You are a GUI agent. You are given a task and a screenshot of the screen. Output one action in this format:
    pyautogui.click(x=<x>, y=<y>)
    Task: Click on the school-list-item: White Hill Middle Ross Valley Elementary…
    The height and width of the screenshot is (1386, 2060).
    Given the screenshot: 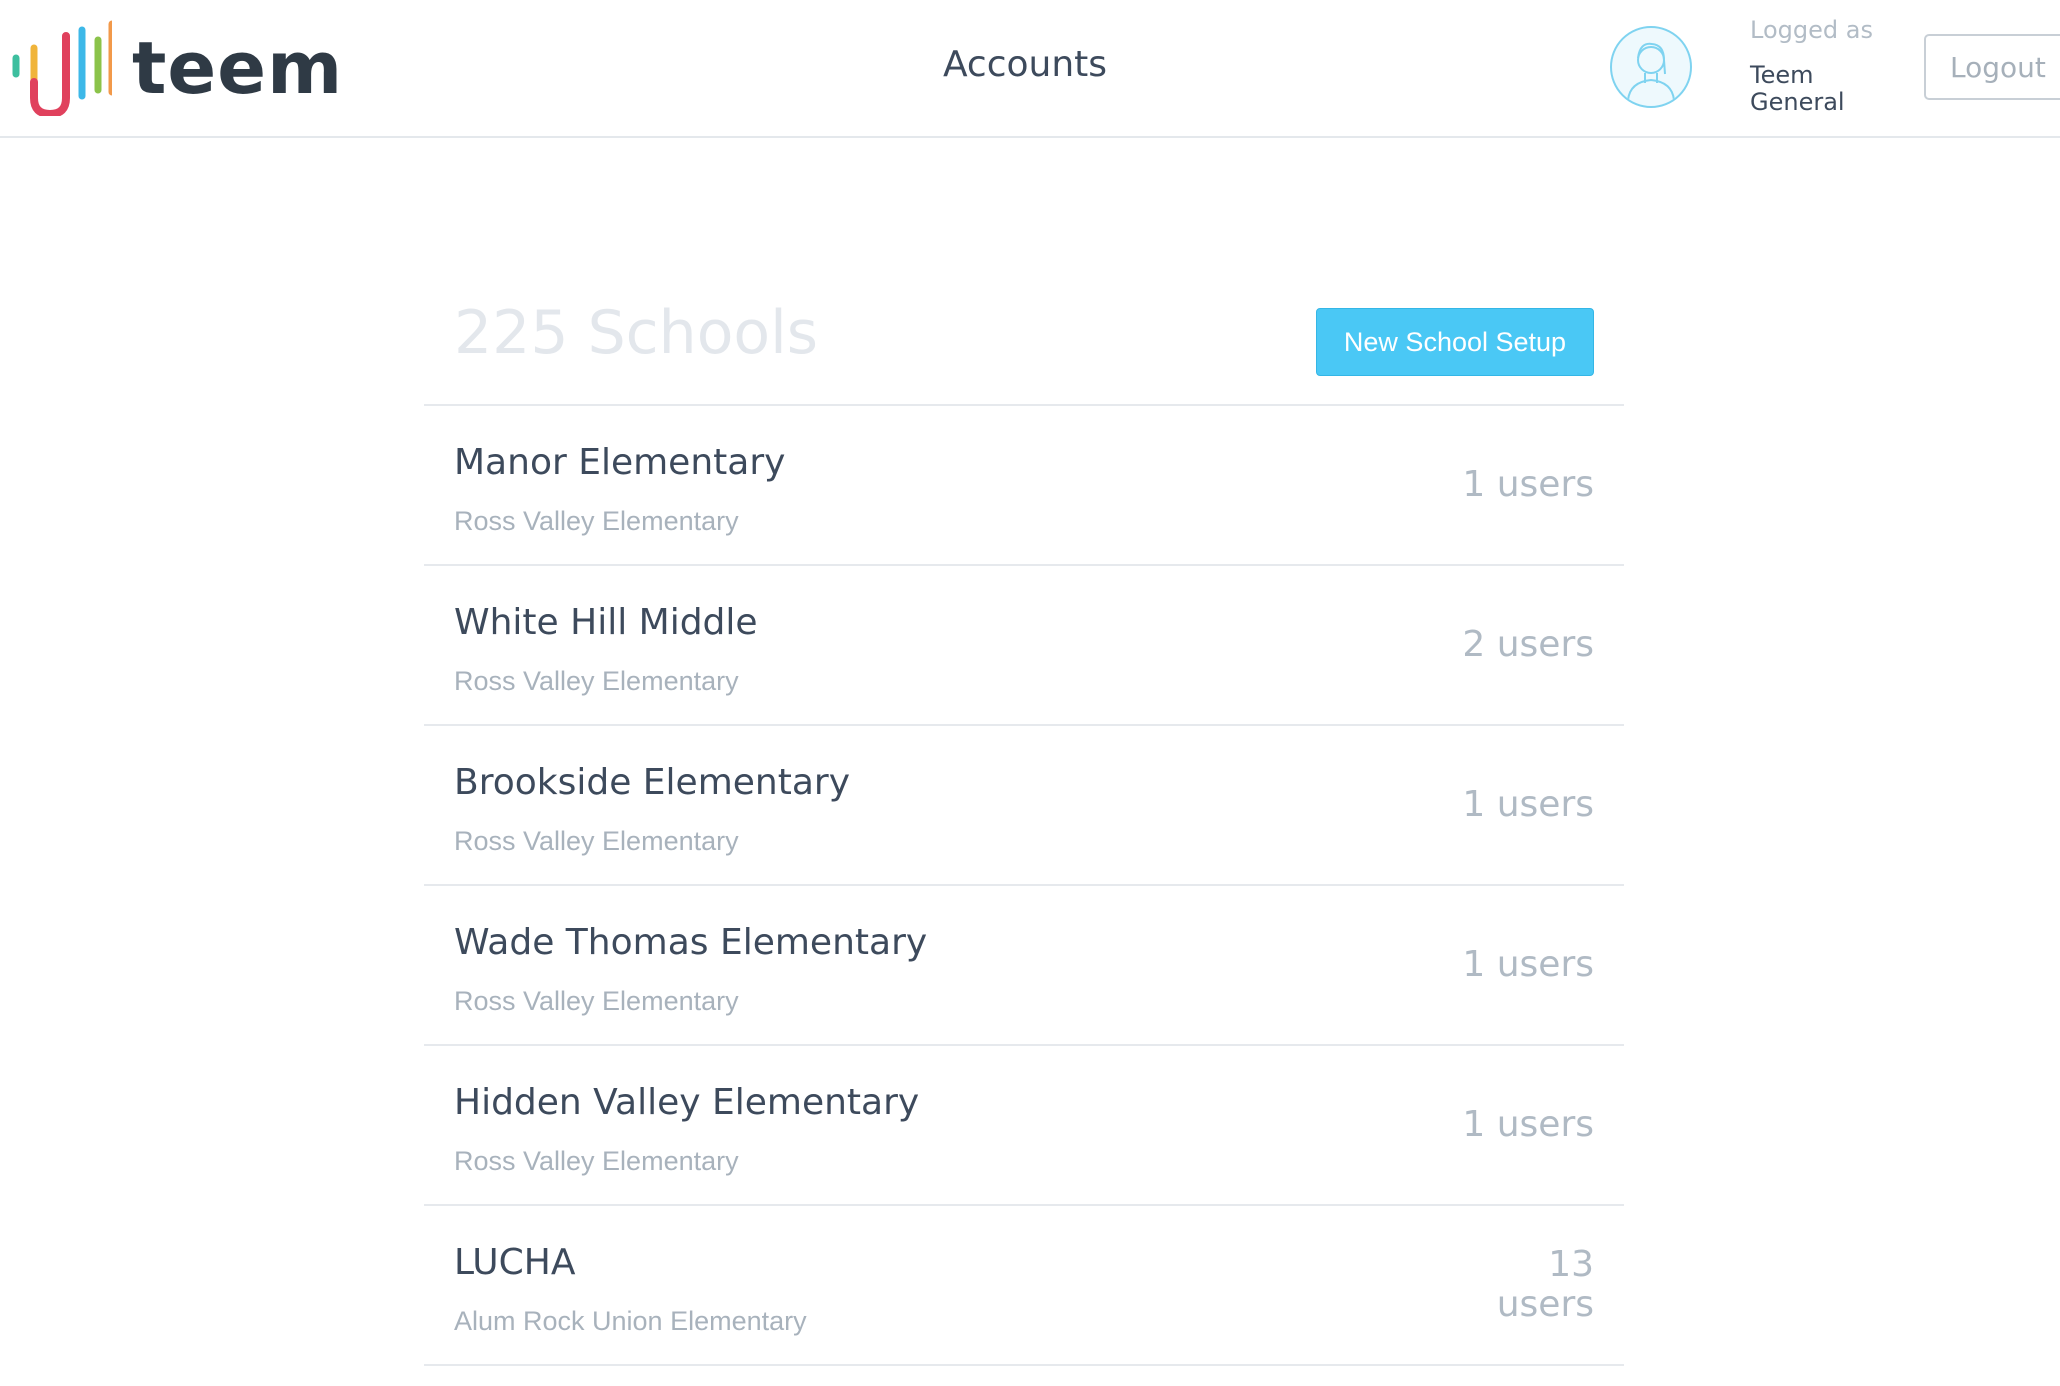 What is the action you would take?
    pyautogui.click(x=1024, y=646)
    